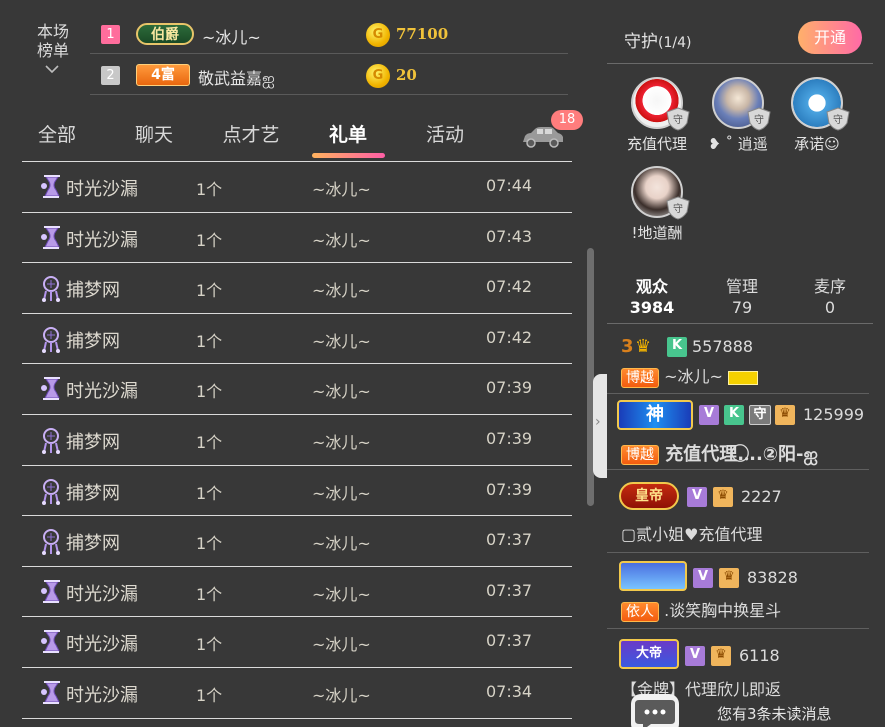  What do you see at coordinates (774, 713) in the screenshot?
I see `unread-message-notice: 您有3条未读消息` at bounding box center [774, 713].